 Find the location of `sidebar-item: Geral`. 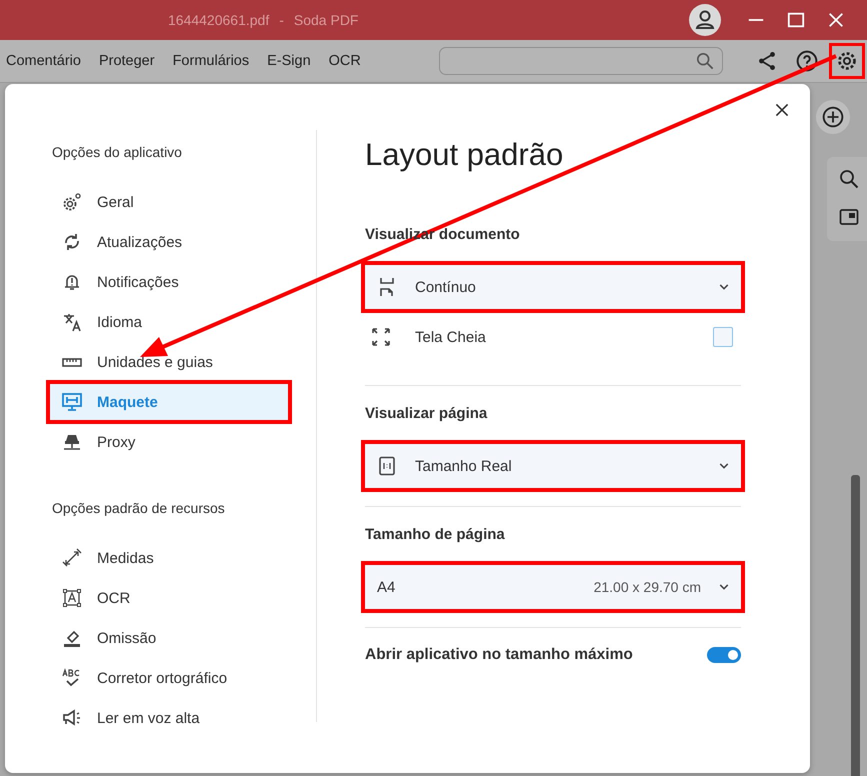

sidebar-item: Geral is located at coordinates (169, 202).